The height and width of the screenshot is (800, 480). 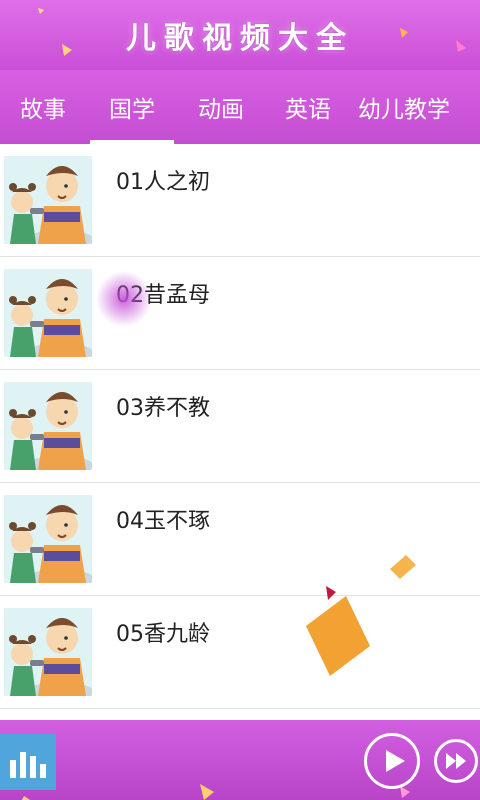 What do you see at coordinates (163, 521) in the screenshot?
I see `video-title: 04玉不琢` at bounding box center [163, 521].